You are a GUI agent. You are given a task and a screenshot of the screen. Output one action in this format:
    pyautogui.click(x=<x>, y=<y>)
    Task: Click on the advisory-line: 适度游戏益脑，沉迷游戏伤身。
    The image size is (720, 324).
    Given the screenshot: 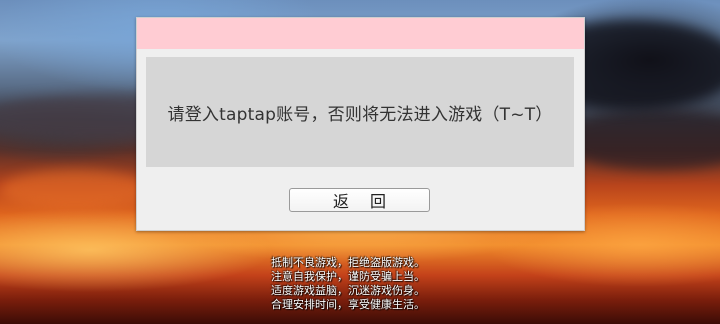 What is the action you would take?
    pyautogui.click(x=348, y=290)
    